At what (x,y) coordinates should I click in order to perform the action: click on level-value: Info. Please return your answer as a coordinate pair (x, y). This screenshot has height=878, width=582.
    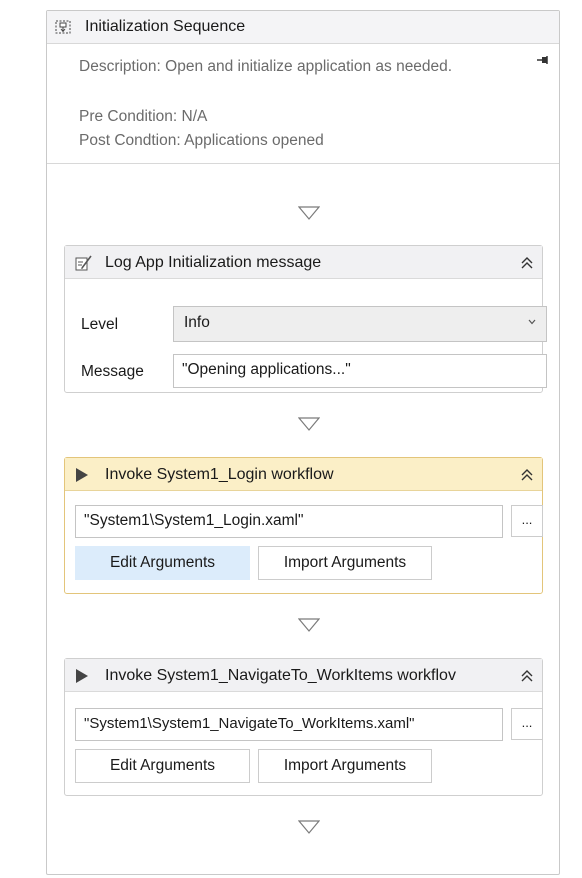
    Looking at the image, I should click on (197, 322).